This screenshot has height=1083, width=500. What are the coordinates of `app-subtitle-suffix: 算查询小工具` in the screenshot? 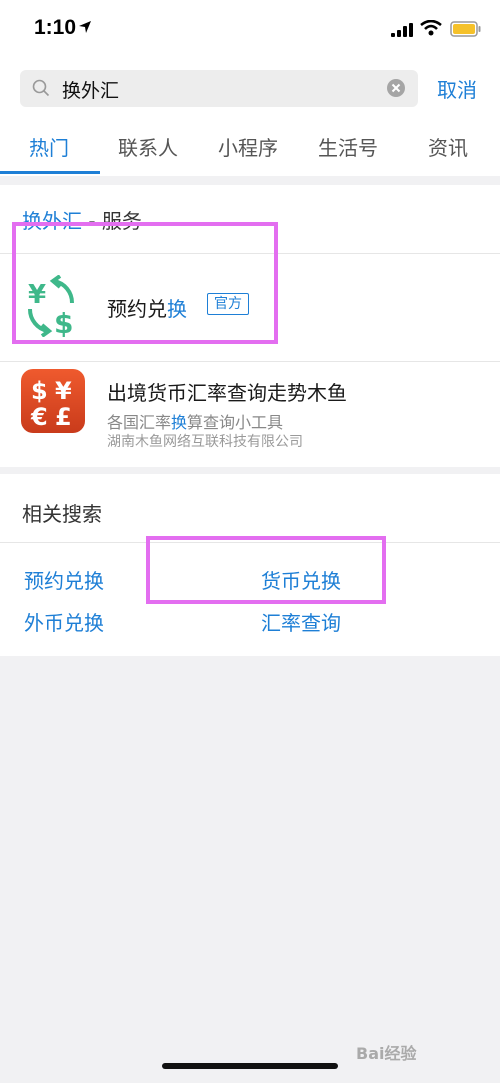 It's located at (235, 422).